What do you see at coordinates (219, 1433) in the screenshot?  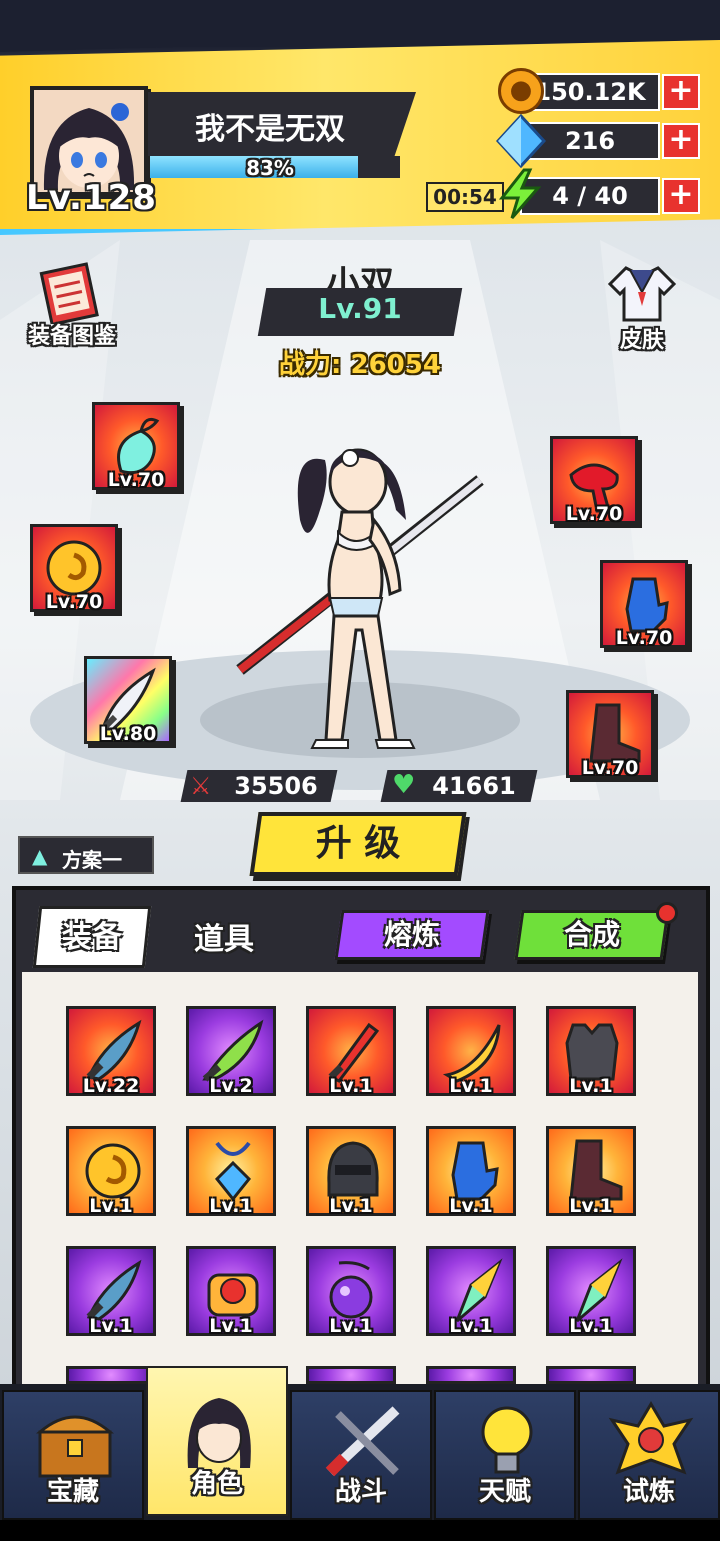 I see `character-icon` at bounding box center [219, 1433].